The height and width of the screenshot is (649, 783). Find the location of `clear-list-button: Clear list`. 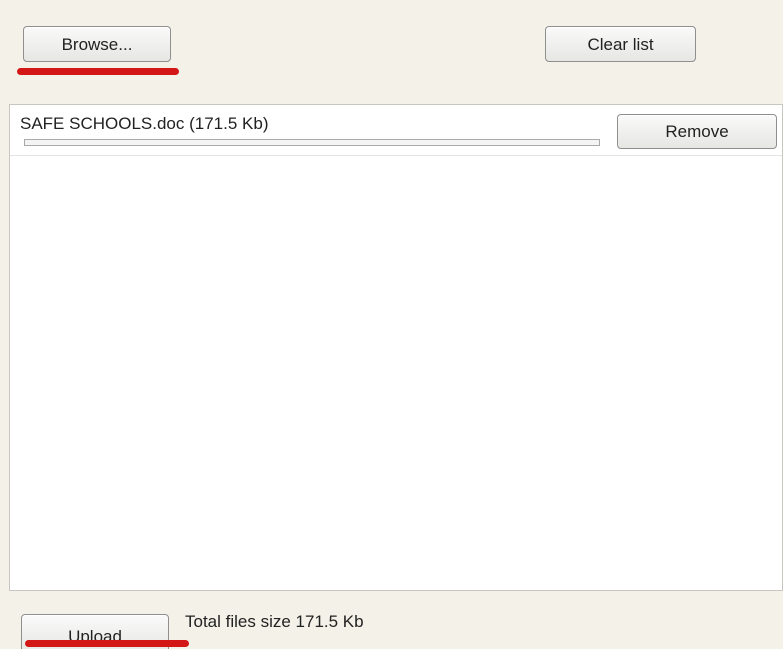

clear-list-button: Clear list is located at coordinates (620, 44).